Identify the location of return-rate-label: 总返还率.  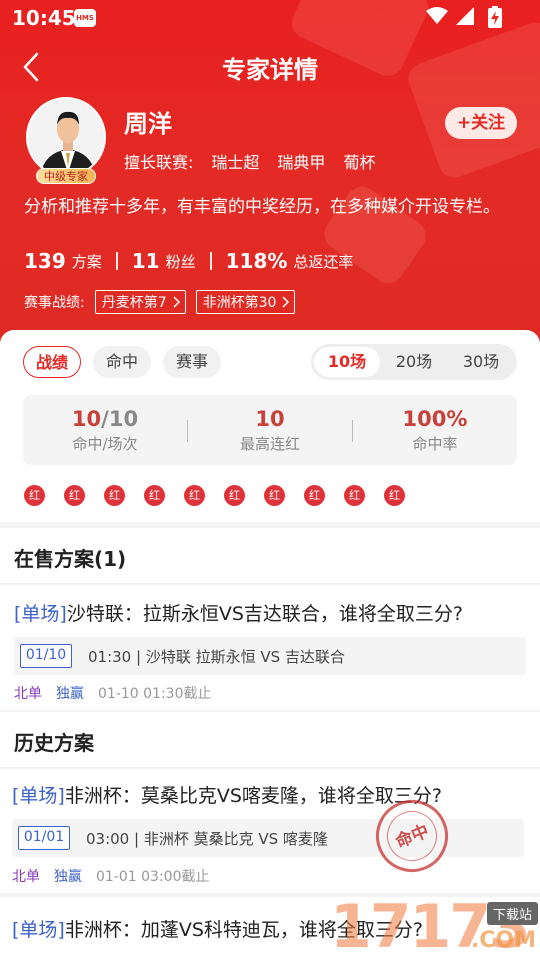
(323, 261).